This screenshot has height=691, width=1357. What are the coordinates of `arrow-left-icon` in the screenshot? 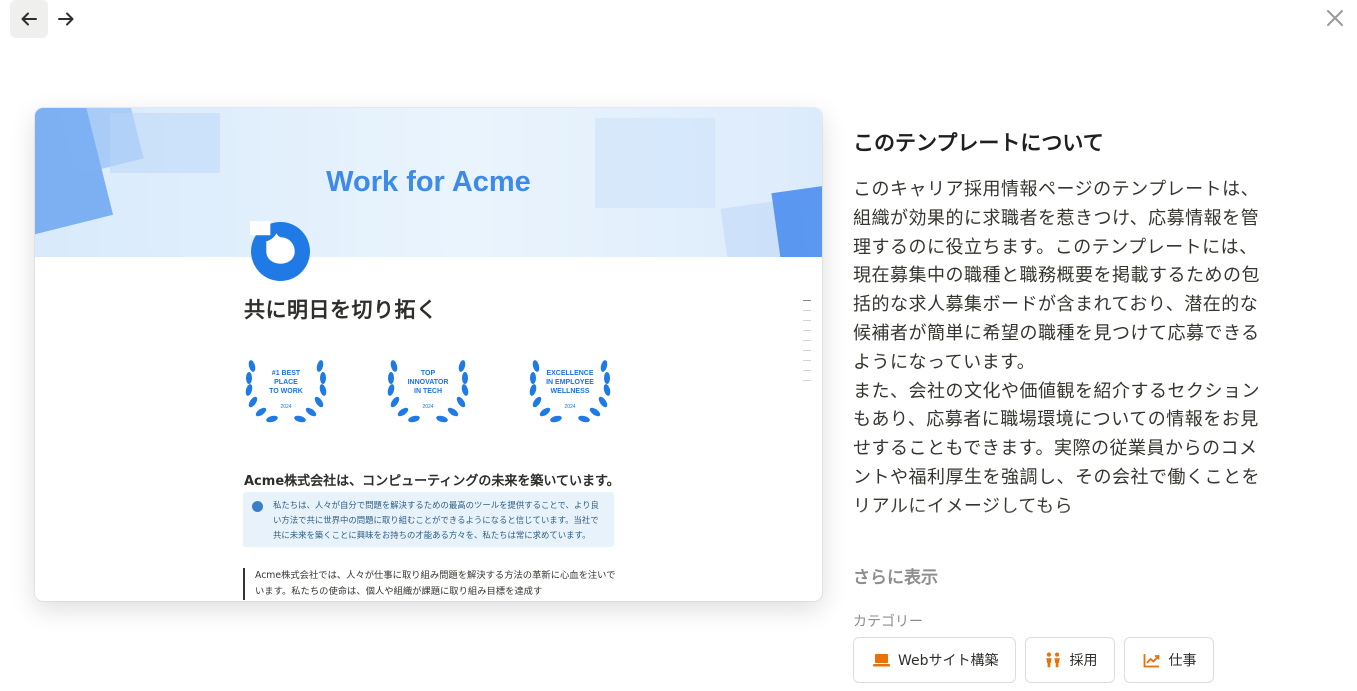 It's located at (29, 19).